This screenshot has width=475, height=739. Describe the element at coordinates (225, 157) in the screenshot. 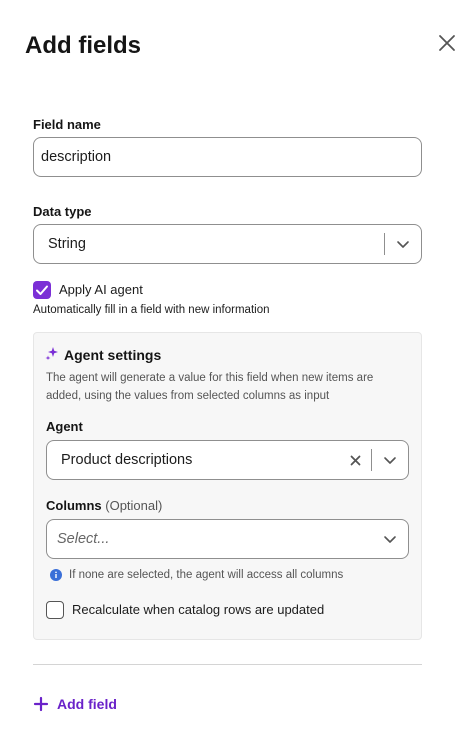

I see `field-name-input` at that location.